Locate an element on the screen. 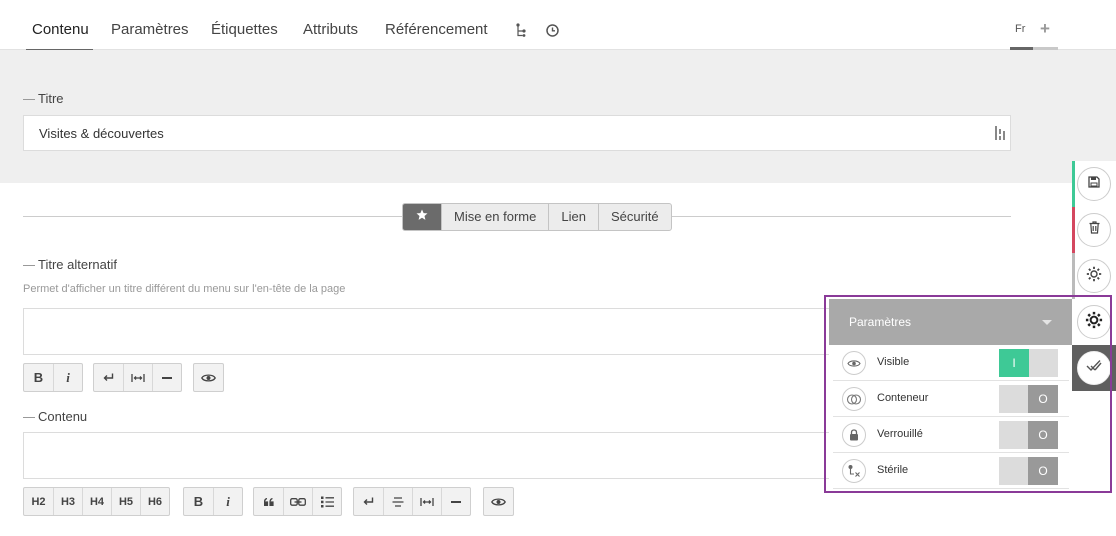 This screenshot has width=1116, height=536. heading-h4-button: H4 is located at coordinates (96, 501).